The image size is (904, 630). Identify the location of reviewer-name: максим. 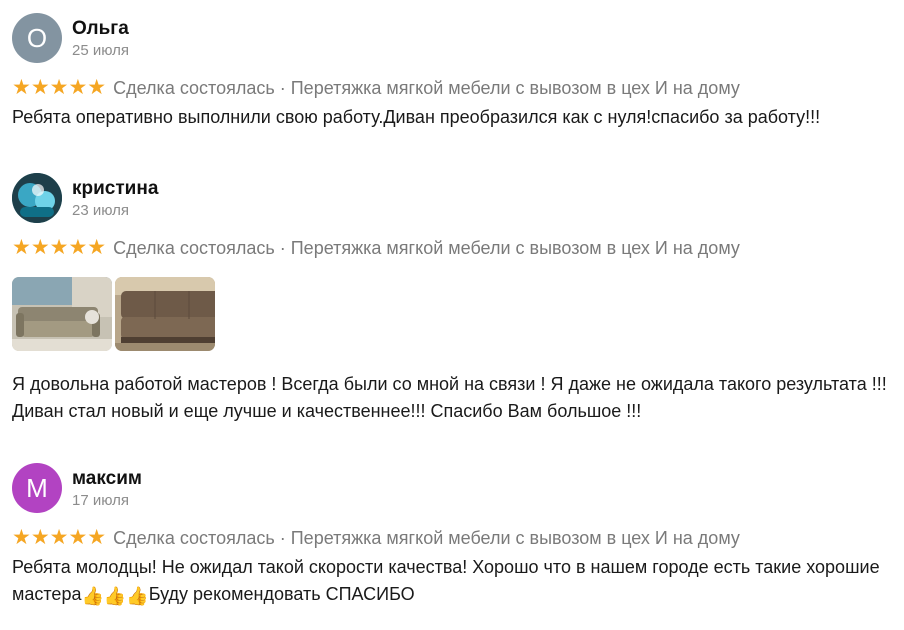
(107, 478).